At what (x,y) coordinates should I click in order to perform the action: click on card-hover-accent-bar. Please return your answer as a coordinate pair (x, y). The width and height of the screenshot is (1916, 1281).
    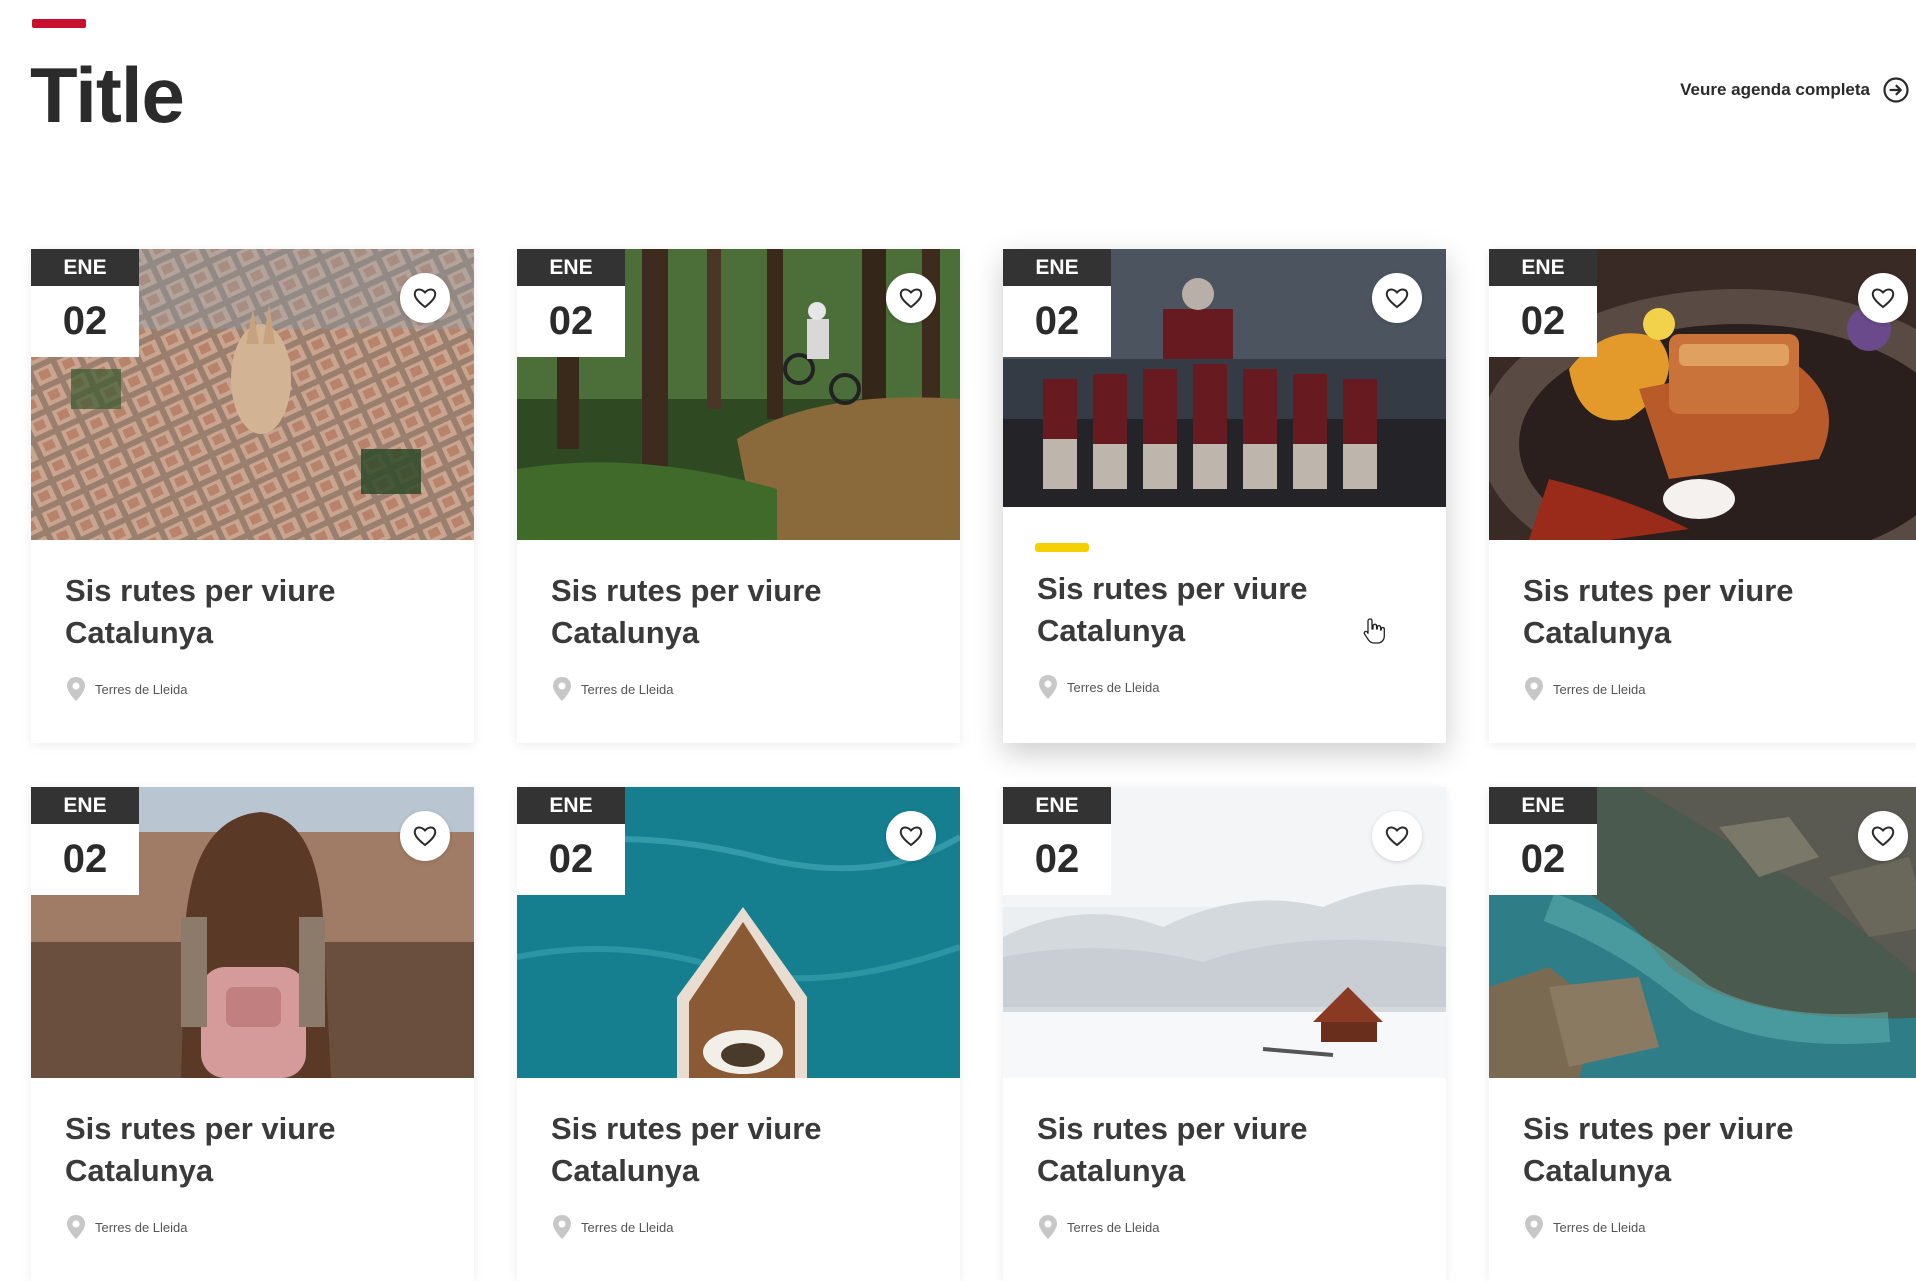
    Looking at the image, I should click on (1062, 547).